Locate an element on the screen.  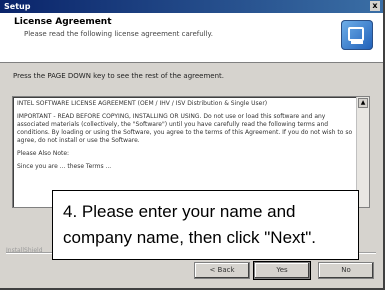
window-title: Setup is located at coordinates (17, 6).